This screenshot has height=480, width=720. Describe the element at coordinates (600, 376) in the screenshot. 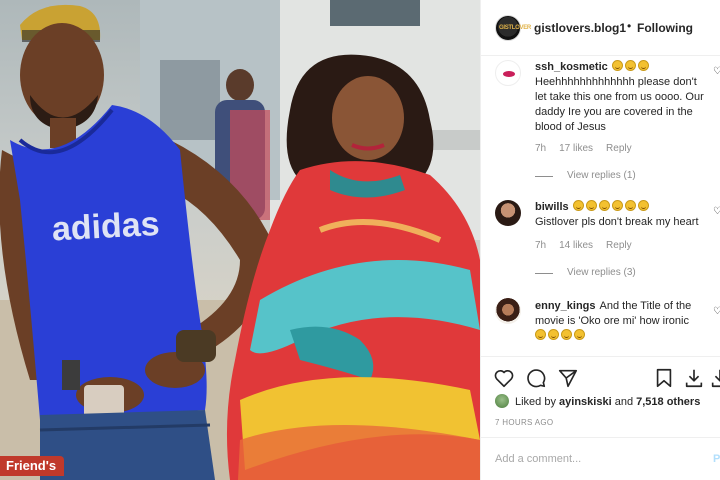

I see `post-actions` at that location.